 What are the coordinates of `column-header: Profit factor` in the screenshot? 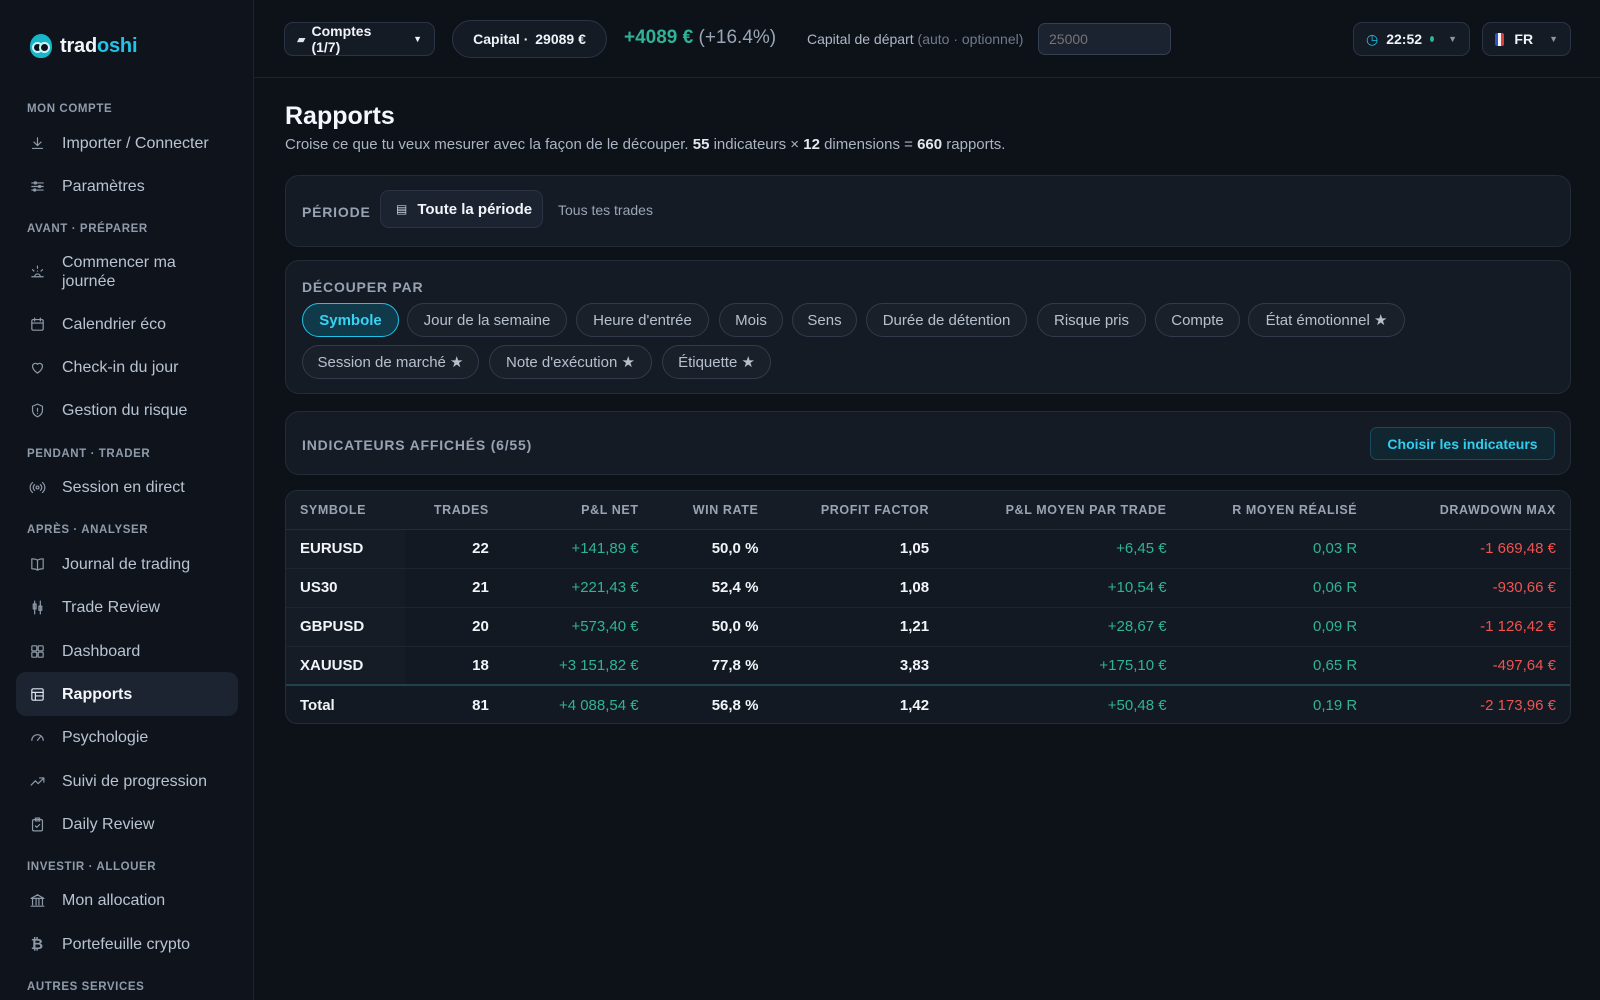 It's located at (858, 510).